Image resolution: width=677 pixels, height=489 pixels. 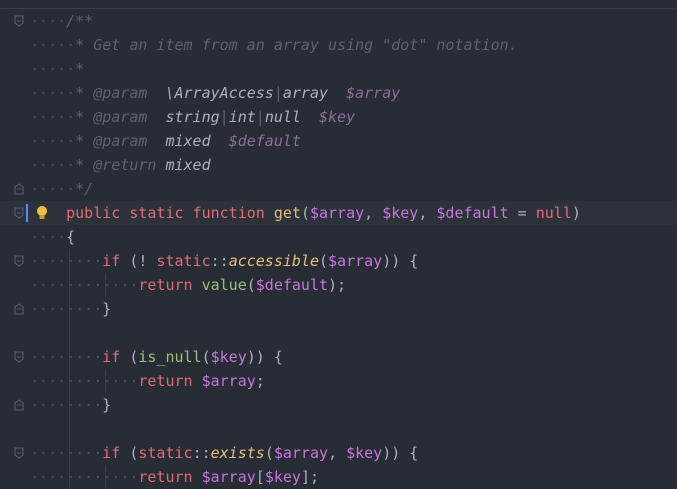 I want to click on code-line: ·····*/, so click(x=338, y=189).